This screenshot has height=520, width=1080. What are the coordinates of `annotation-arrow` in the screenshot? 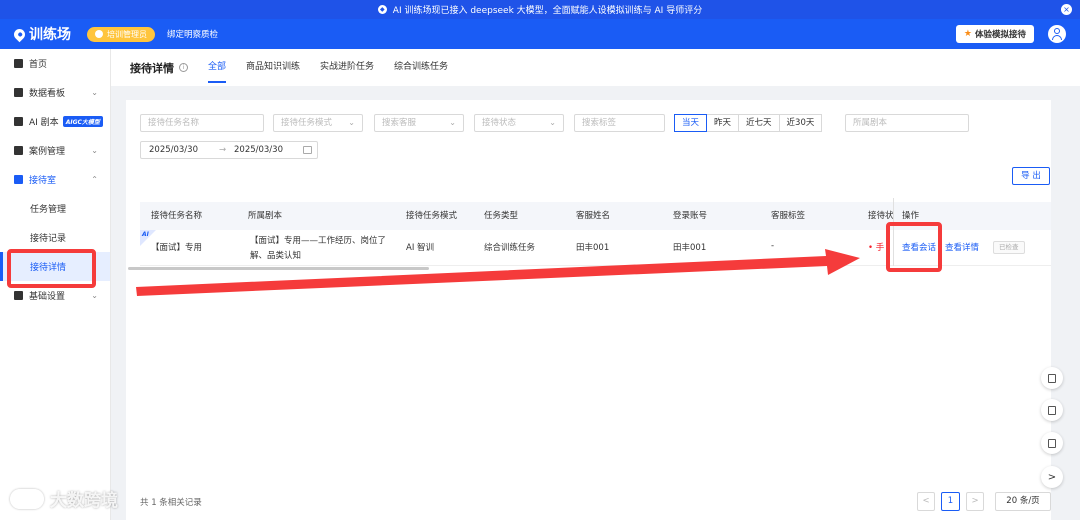 It's located at (498, 272).